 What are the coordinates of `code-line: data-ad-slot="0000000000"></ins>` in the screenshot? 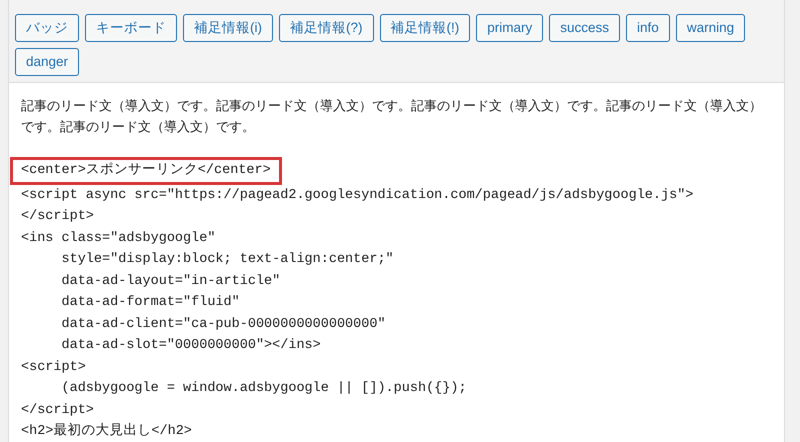 It's located at (190, 346).